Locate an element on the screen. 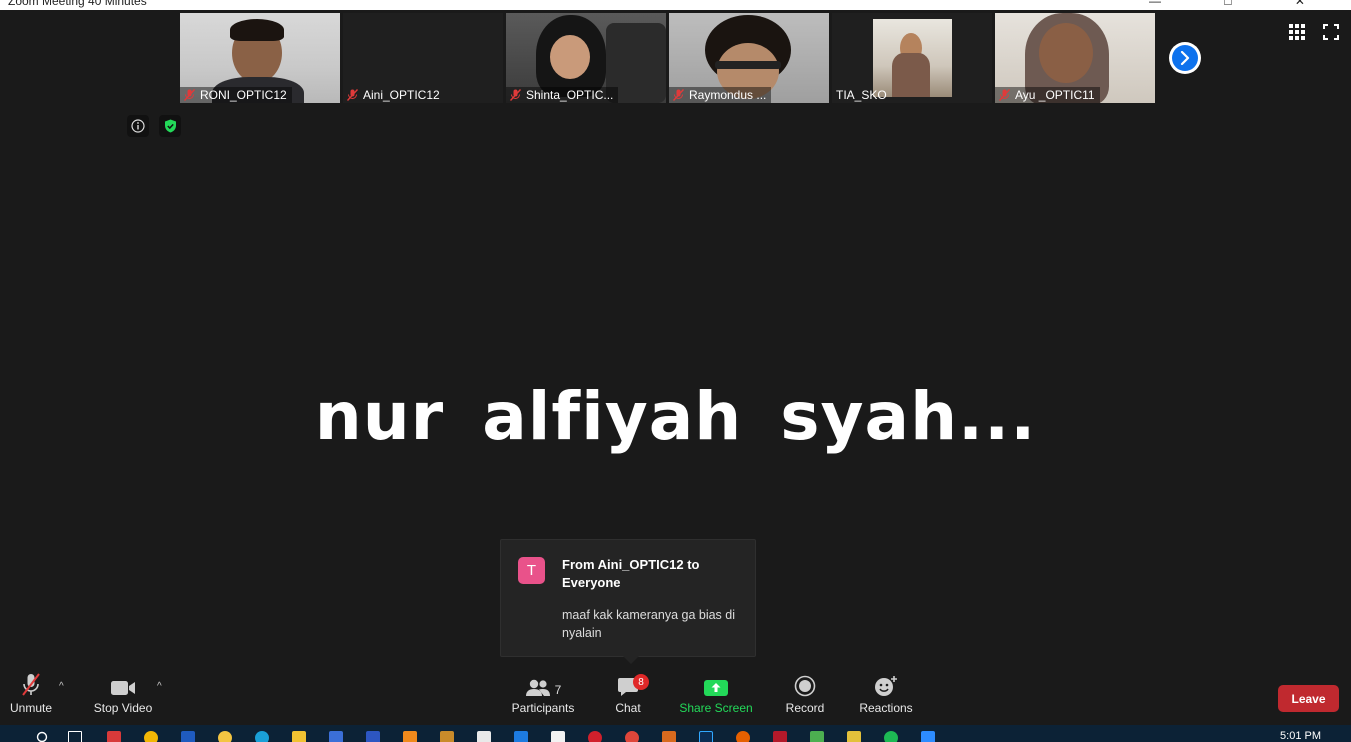 Image resolution: width=1351 pixels, height=742 pixels. record-button: Record is located at coordinates (805, 698).